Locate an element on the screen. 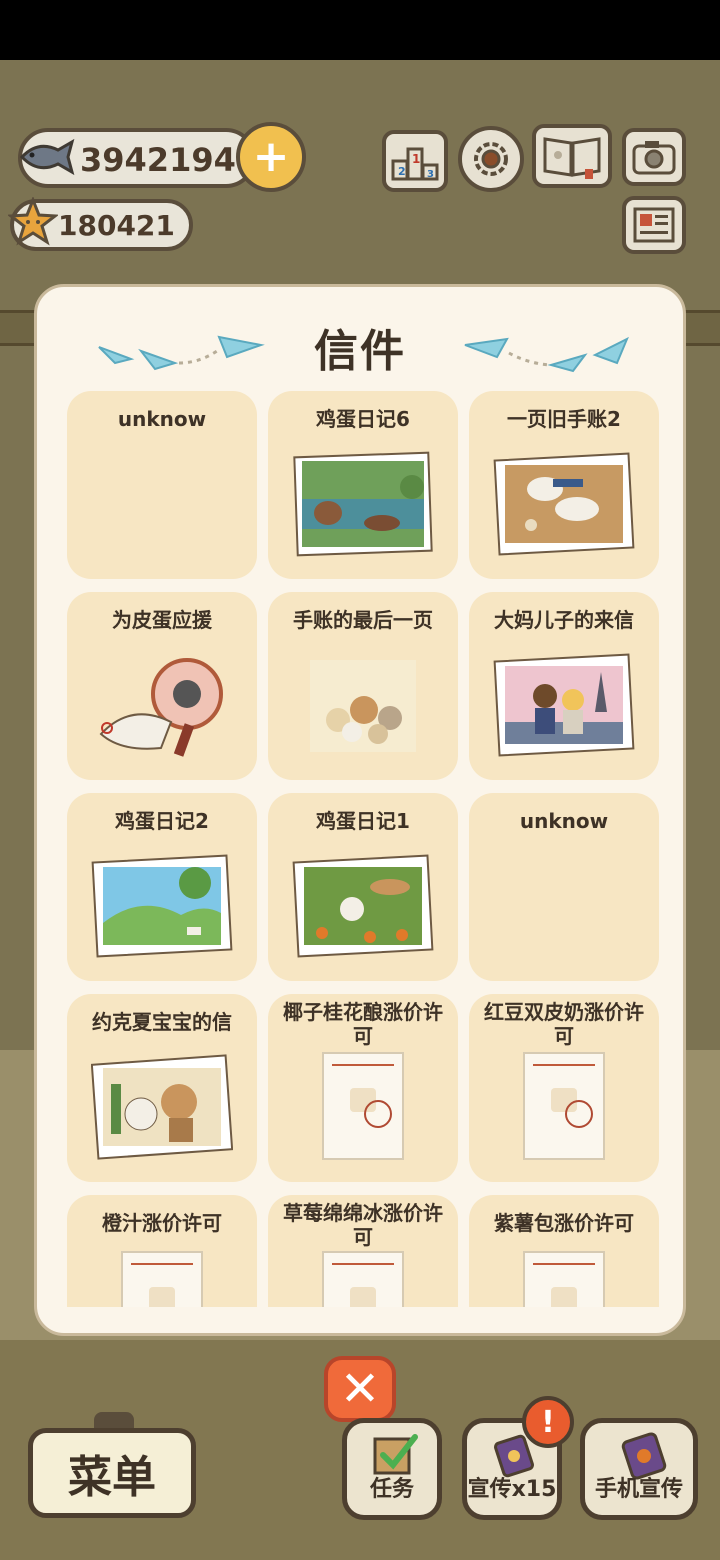 Image resolution: width=720 pixels, height=1560 pixels. letter-card: 鸡蛋日记1 is located at coordinates (363, 887).